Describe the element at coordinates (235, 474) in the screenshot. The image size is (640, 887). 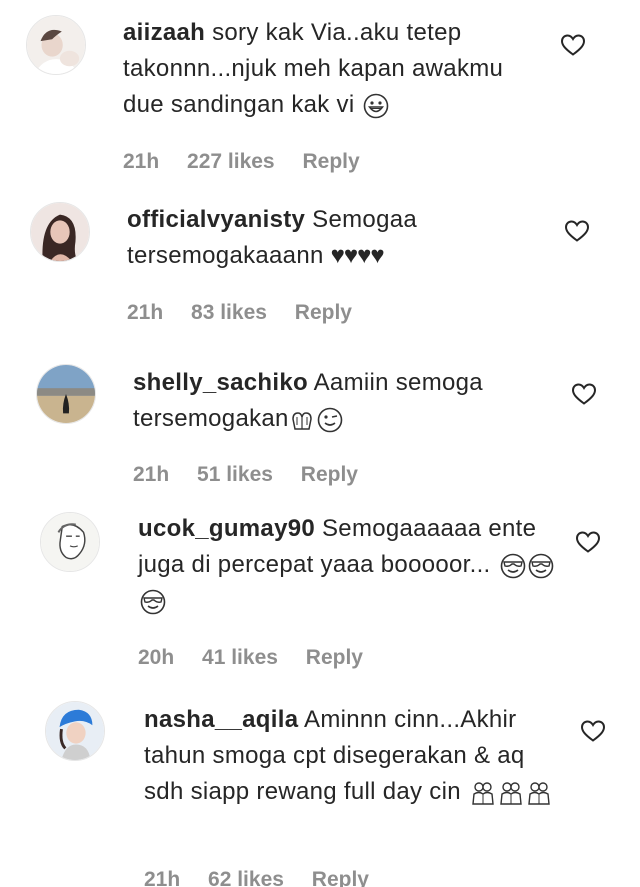
I see `comment-likes-count: 51 likes` at that location.